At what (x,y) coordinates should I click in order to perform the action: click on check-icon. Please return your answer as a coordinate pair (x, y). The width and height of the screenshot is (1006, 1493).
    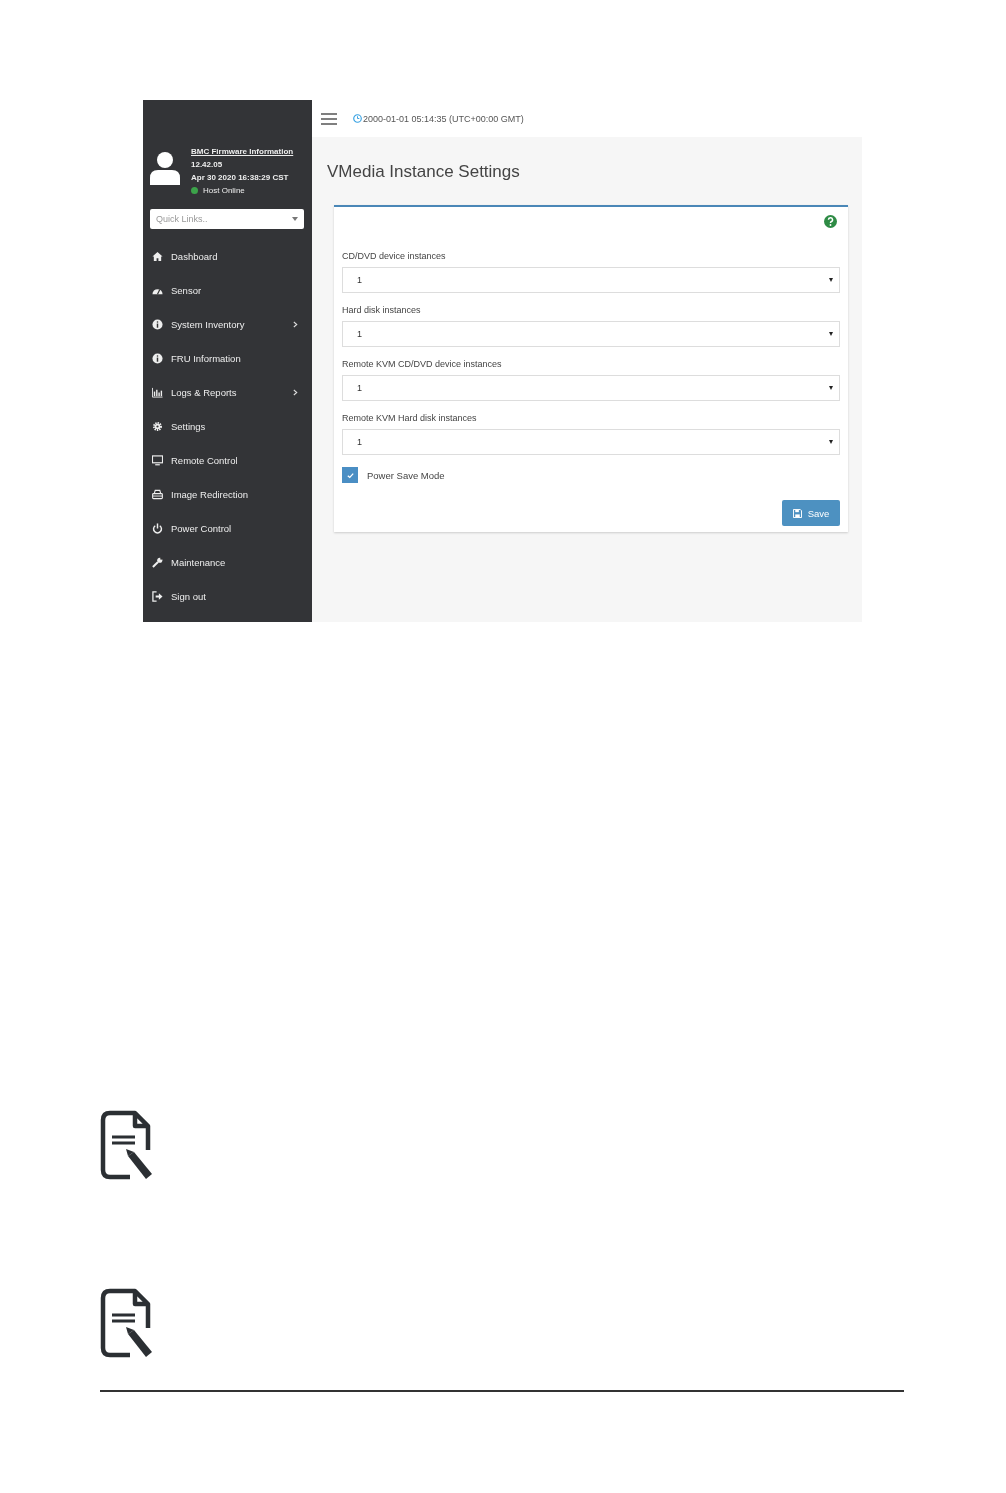
    Looking at the image, I should click on (350, 475).